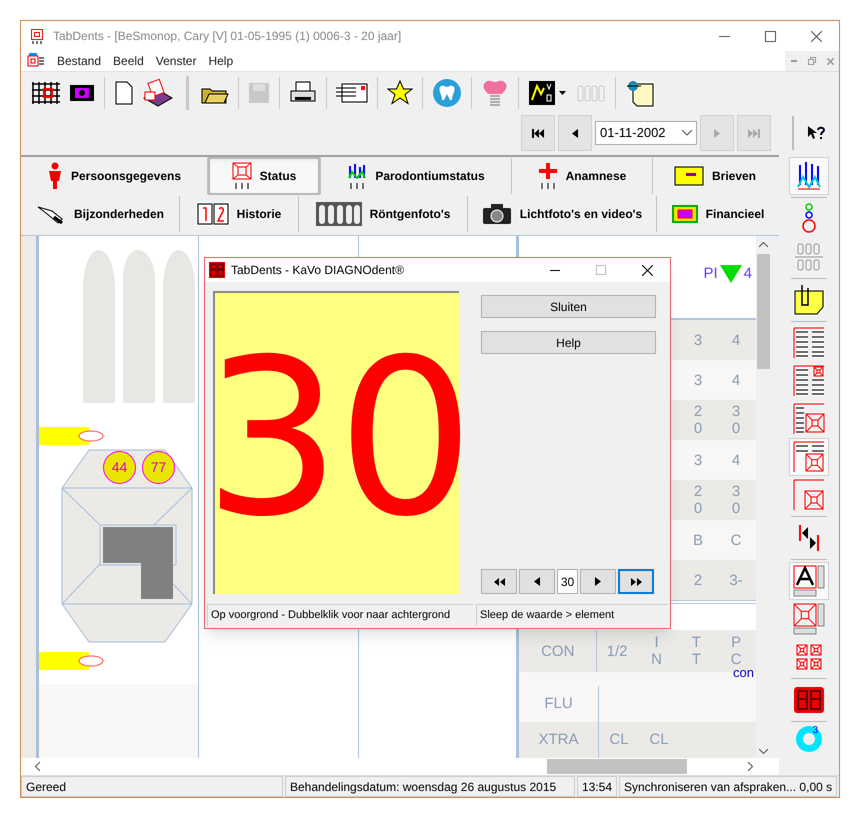 The image size is (861, 818). Describe the element at coordinates (497, 214) in the screenshot. I see `camera-icon` at that location.